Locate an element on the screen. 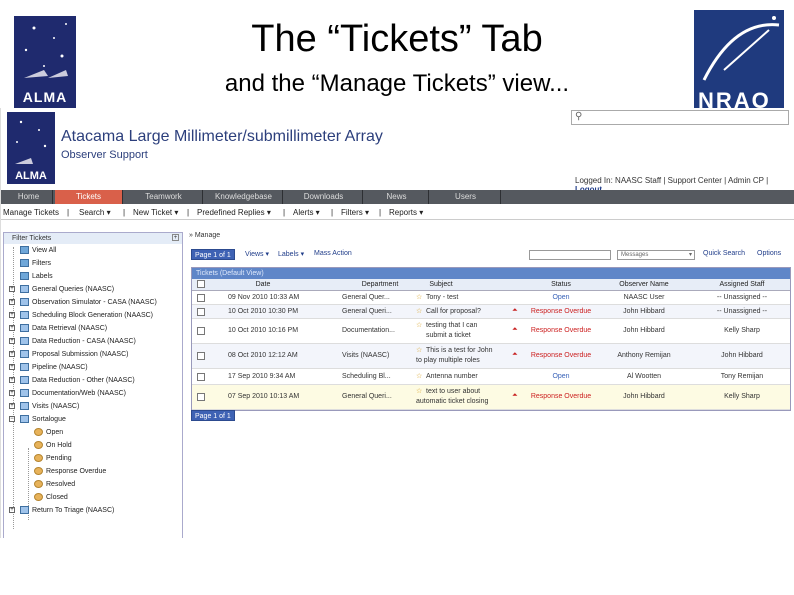 The image size is (794, 595). col-staff: Assigned Staff is located at coordinates (742, 284).